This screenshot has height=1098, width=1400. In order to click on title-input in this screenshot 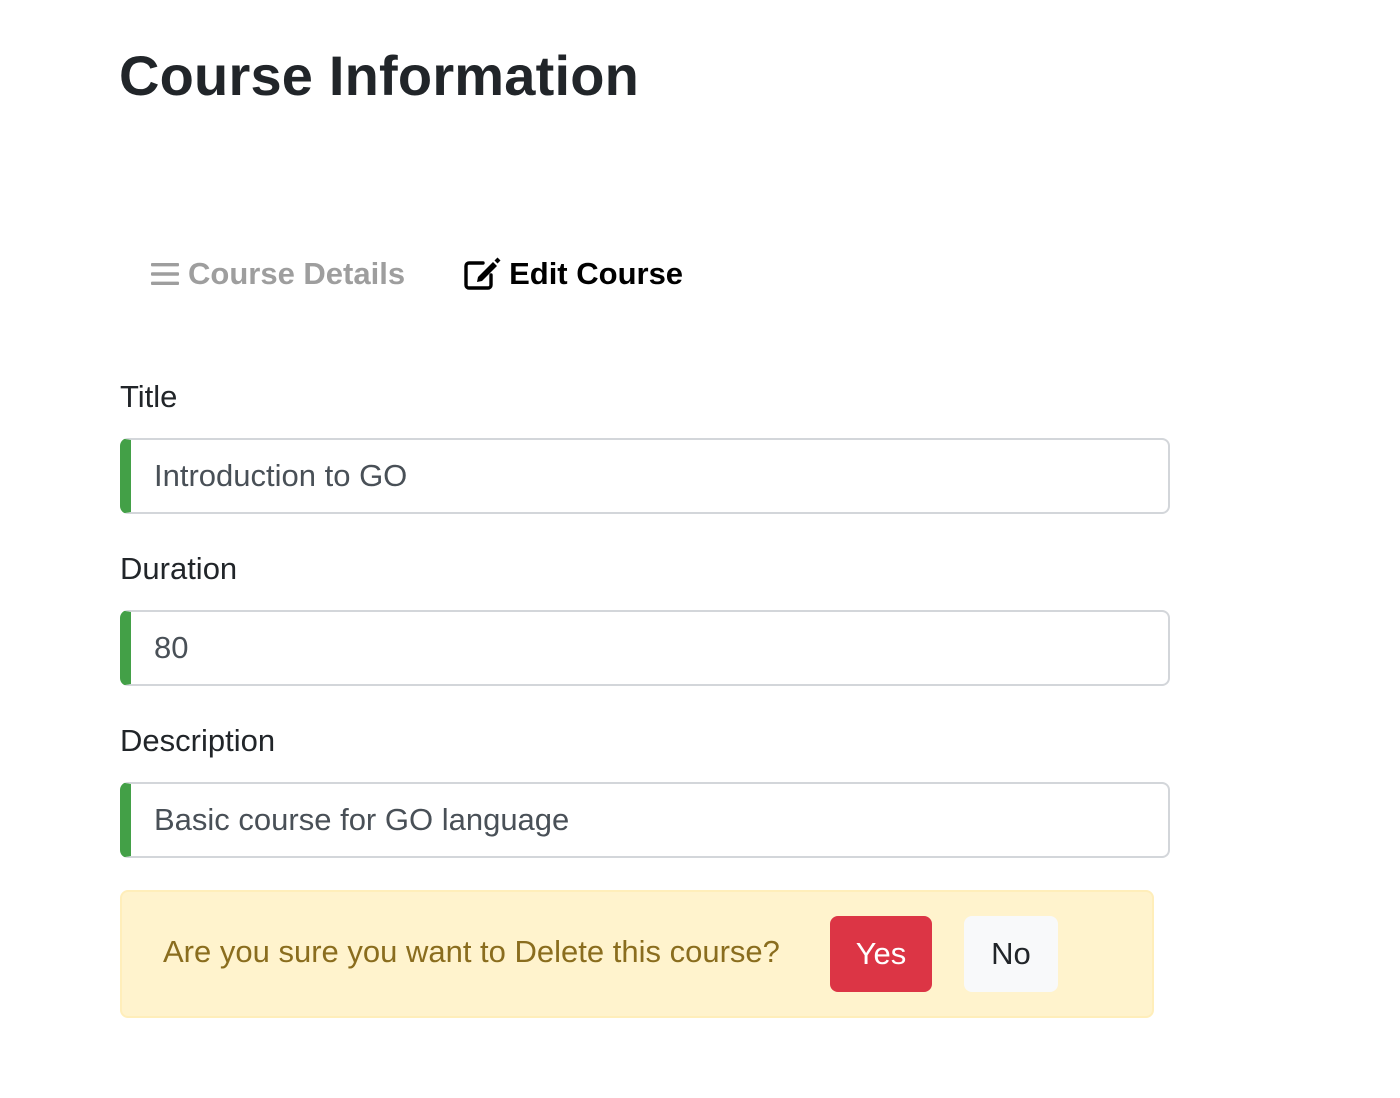, I will do `click(645, 476)`.